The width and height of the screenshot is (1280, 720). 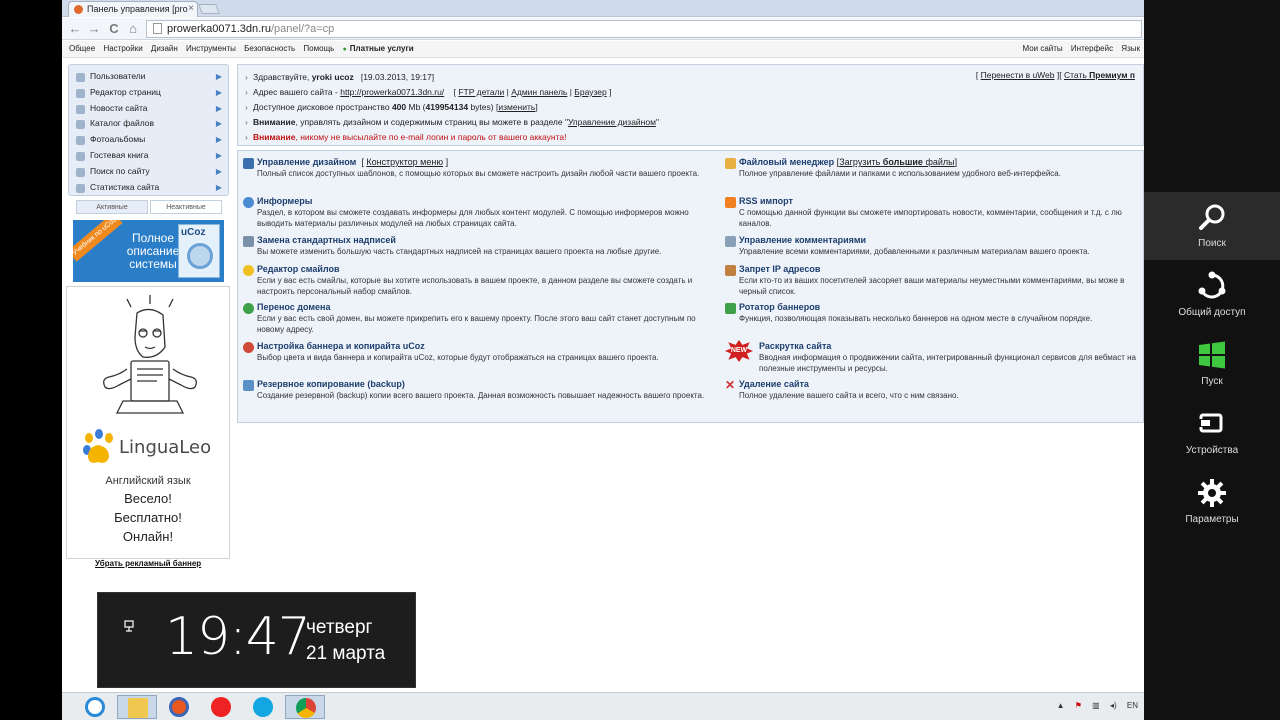 I want to click on devices-icon, so click(x=1211, y=423).